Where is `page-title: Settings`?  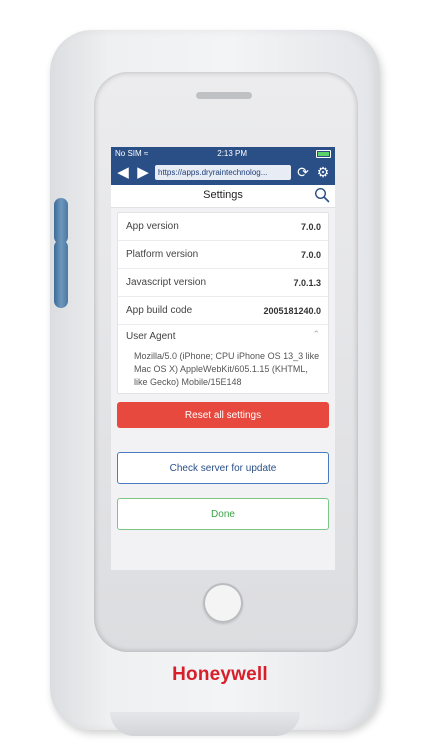
page-title: Settings is located at coordinates (223, 195).